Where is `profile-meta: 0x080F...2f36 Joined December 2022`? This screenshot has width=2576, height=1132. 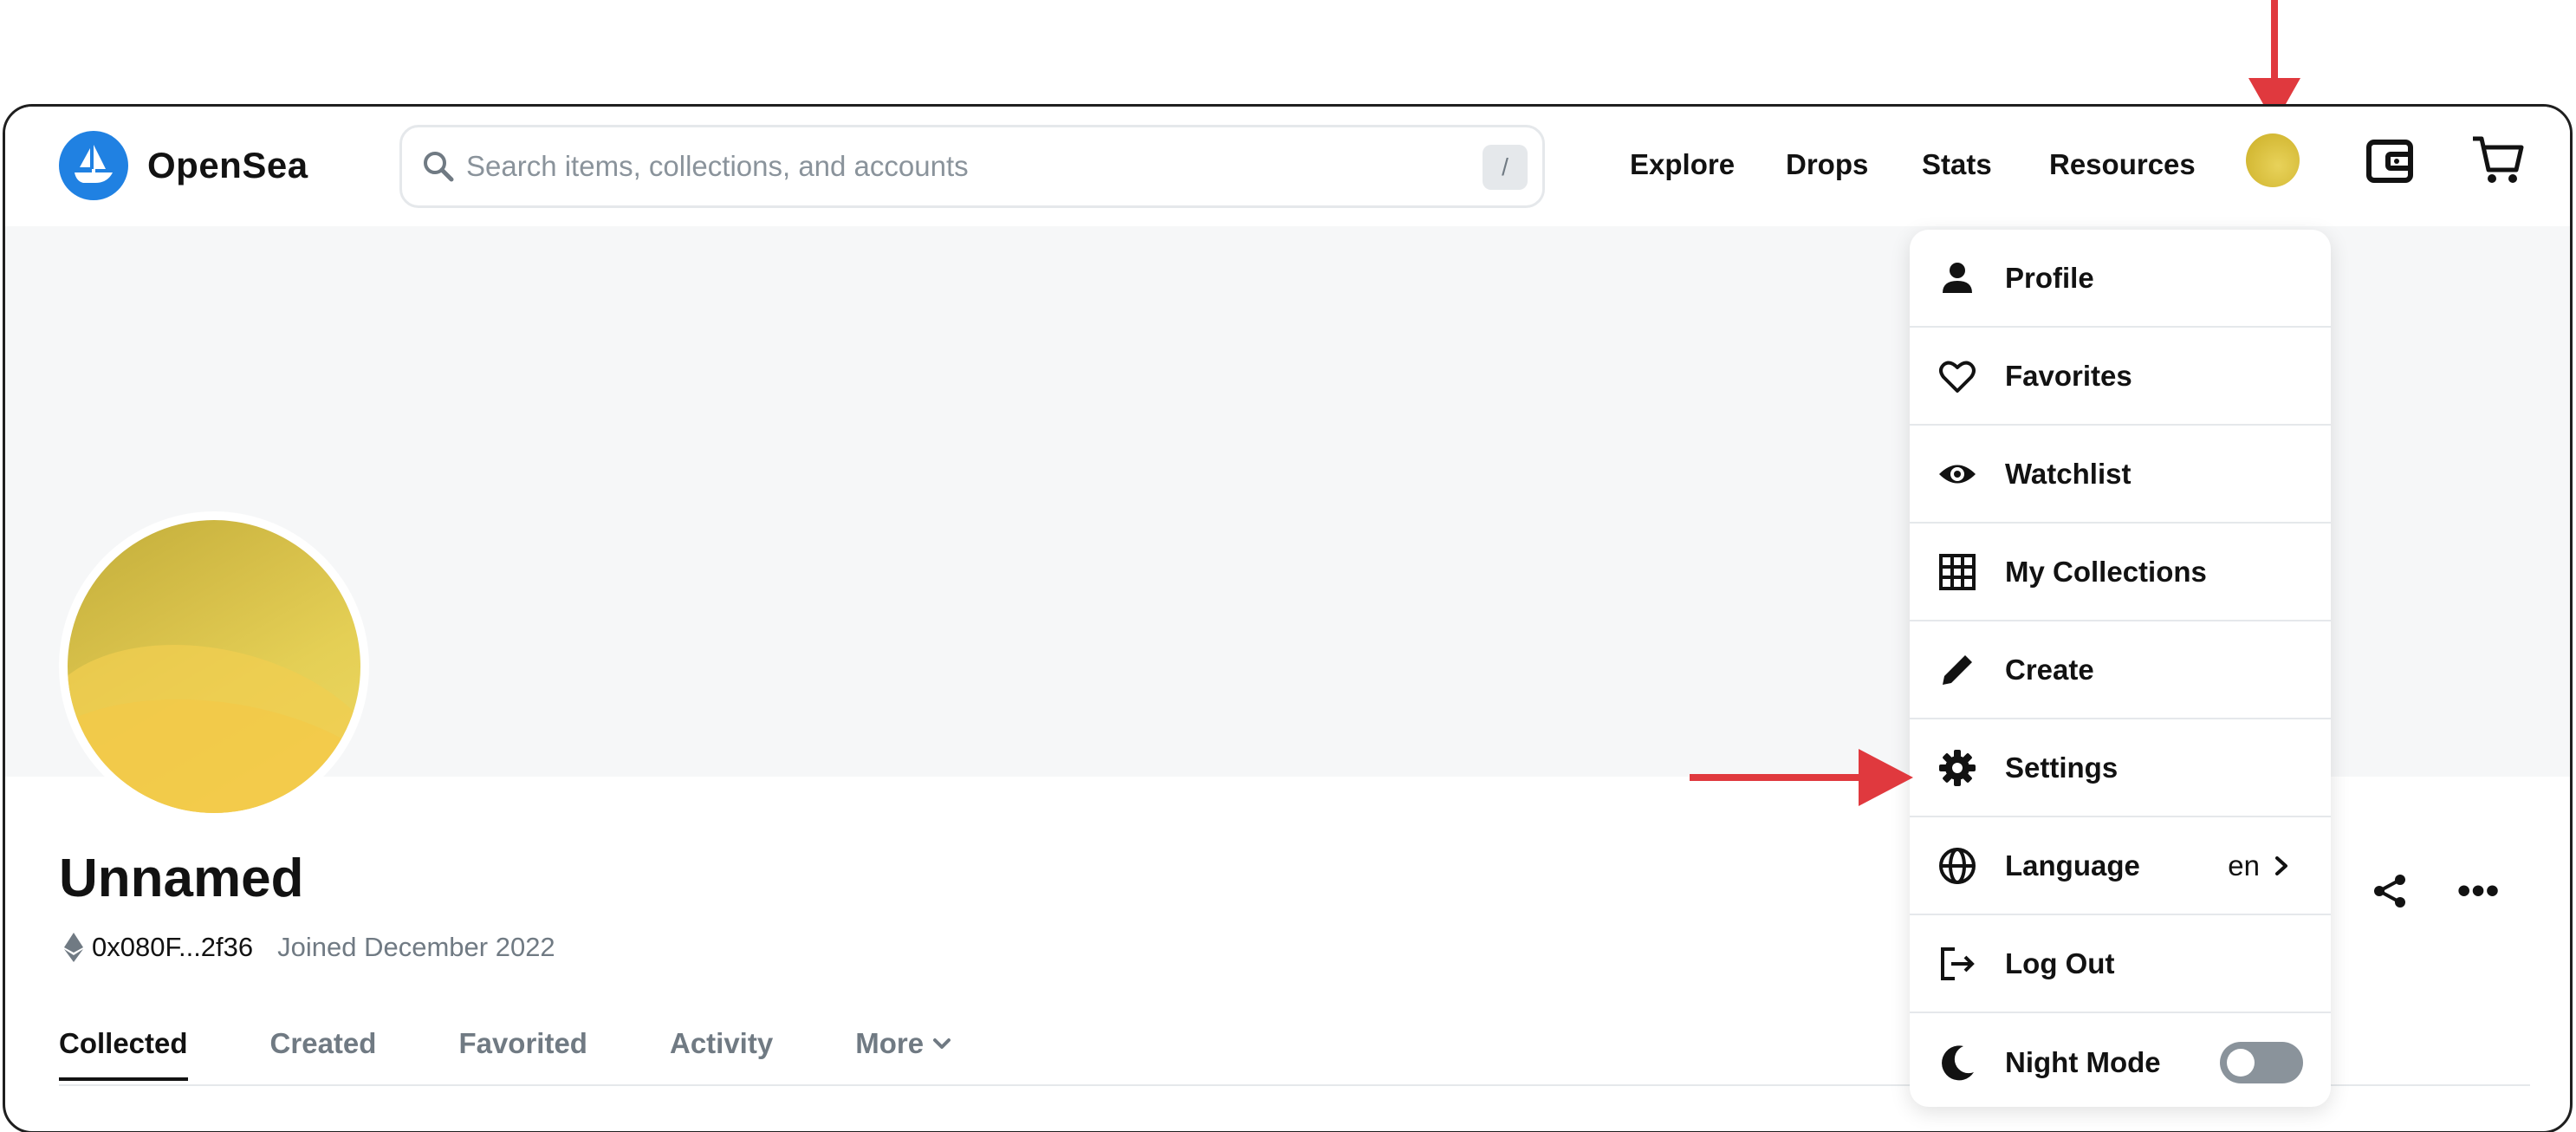 profile-meta: 0x080F...2f36 Joined December 2022 is located at coordinates (309, 948).